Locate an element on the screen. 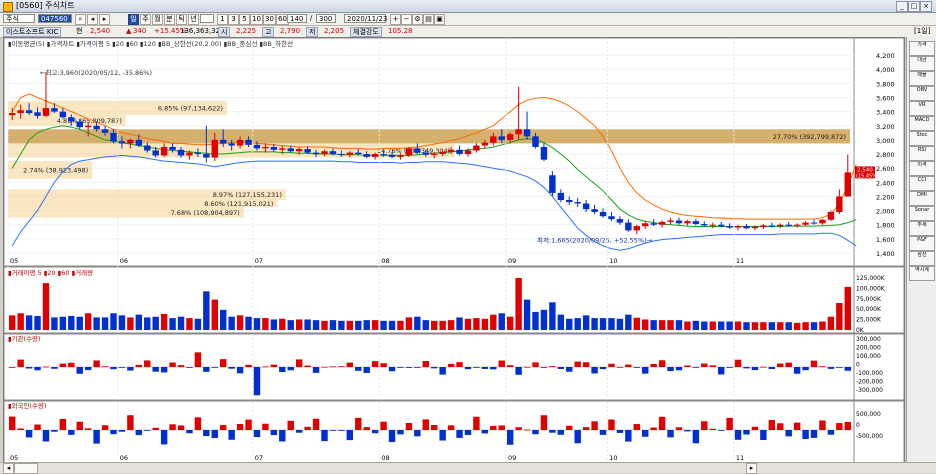  period-tick-button: 틱 is located at coordinates (181, 19).